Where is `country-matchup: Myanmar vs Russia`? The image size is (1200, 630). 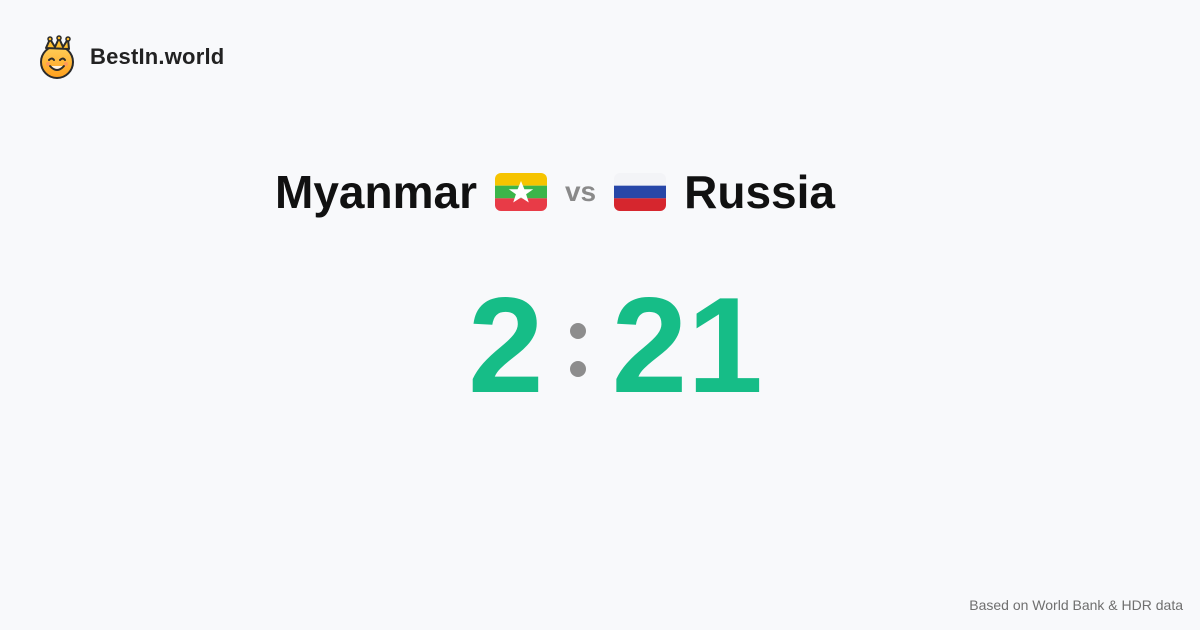 country-matchup: Myanmar vs Russia is located at coordinates (555, 192).